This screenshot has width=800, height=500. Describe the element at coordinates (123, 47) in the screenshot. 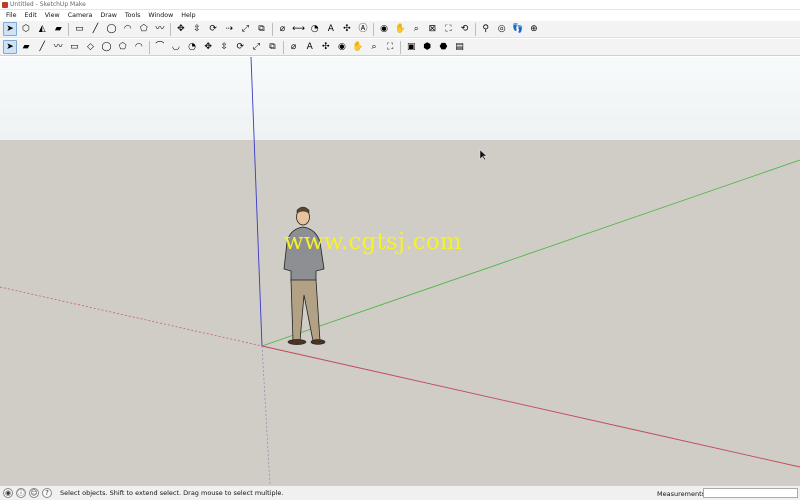

I see `polygon-tool-2-button: ⬠` at that location.